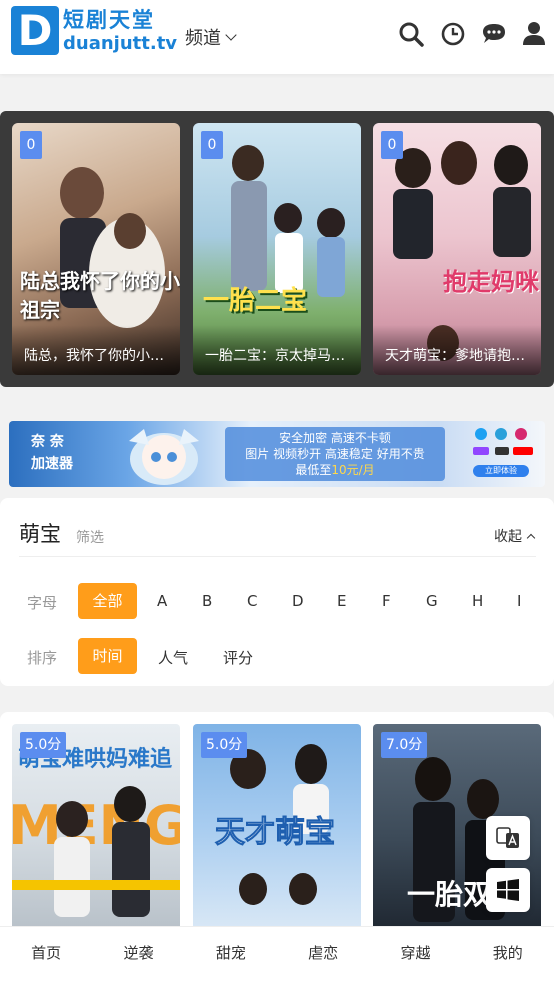 The image size is (554, 984). What do you see at coordinates (120, 43) in the screenshot?
I see `logo-domain: duanjutt.tv` at bounding box center [120, 43].